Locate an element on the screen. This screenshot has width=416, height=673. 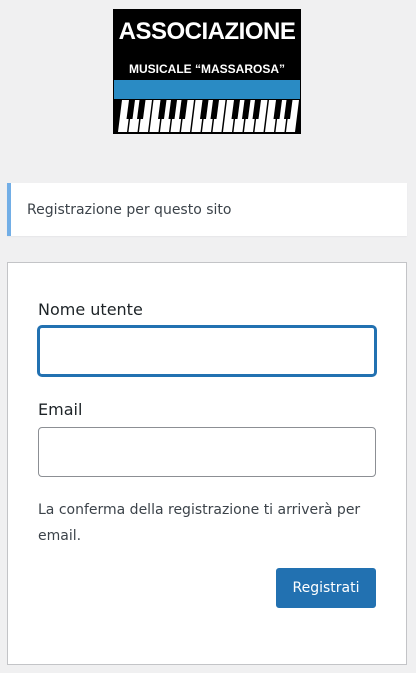
logo-blue-band is located at coordinates (207, 89).